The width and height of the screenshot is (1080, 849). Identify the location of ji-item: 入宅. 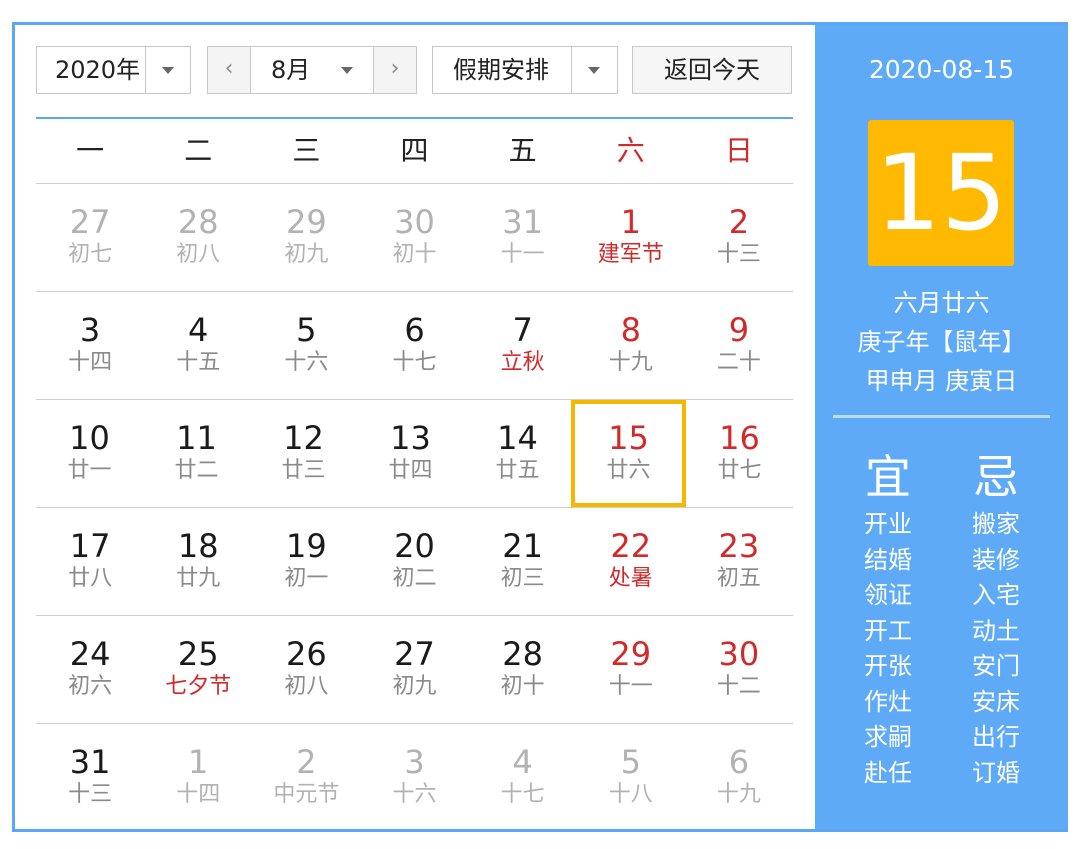
(996, 595).